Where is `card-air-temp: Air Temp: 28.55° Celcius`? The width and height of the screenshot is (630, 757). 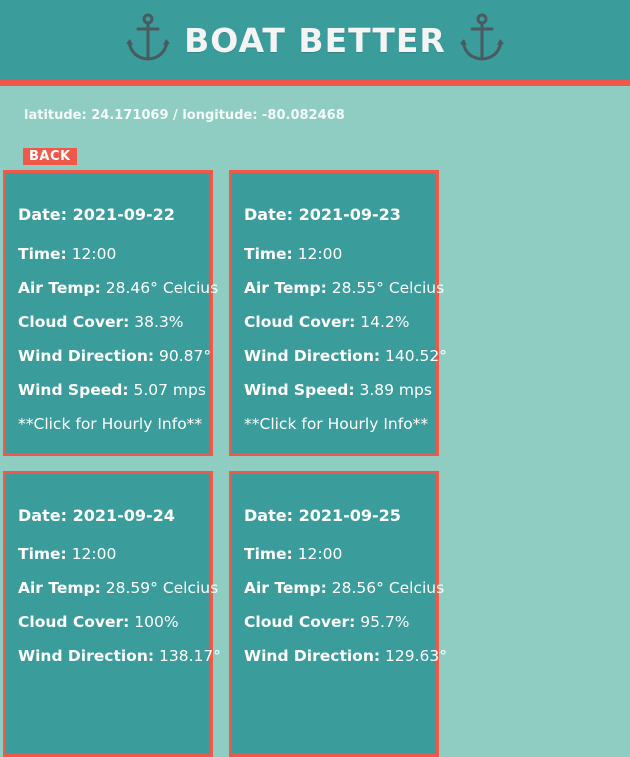
card-air-temp: Air Temp: 28.55° Celcius is located at coordinates (344, 288).